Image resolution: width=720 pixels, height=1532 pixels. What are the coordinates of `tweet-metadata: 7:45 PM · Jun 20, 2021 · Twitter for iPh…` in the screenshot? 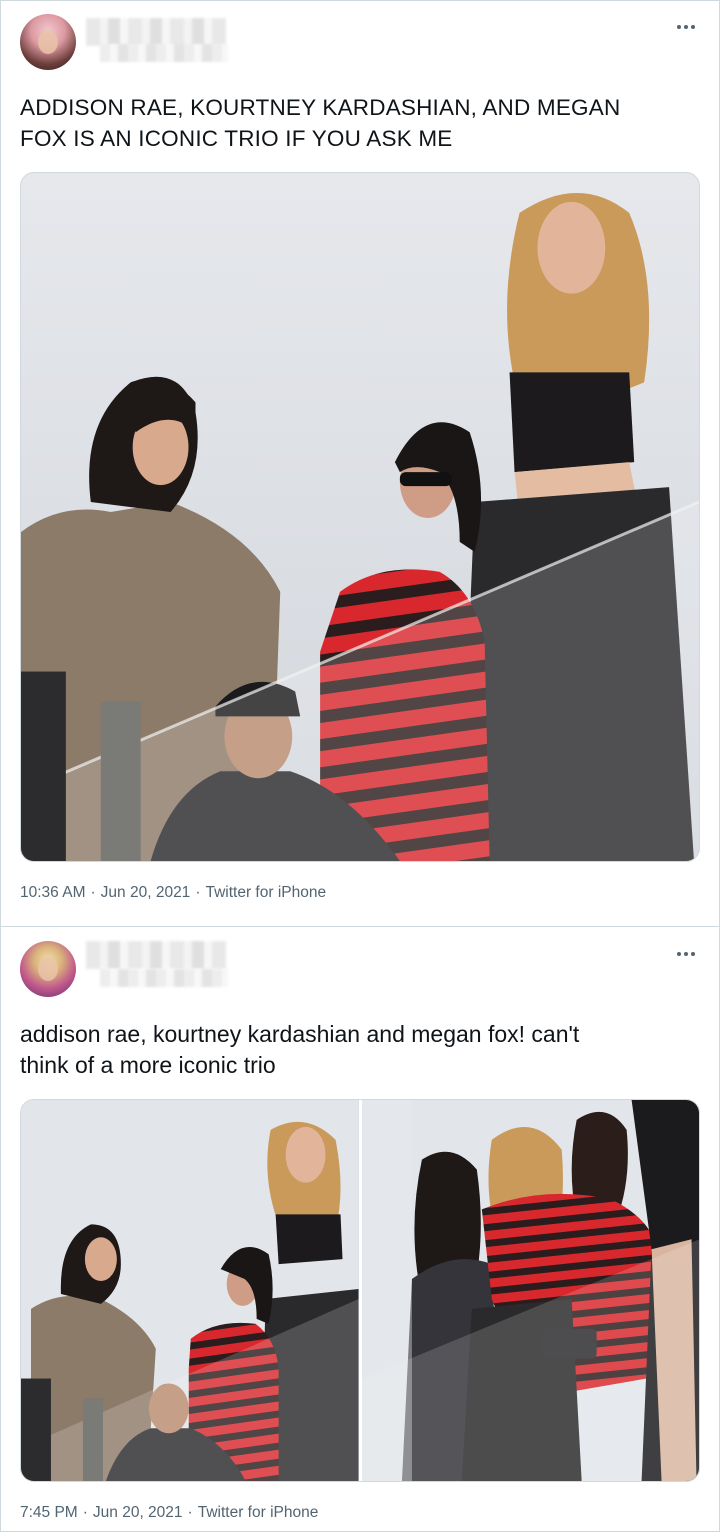 It's located at (169, 1513).